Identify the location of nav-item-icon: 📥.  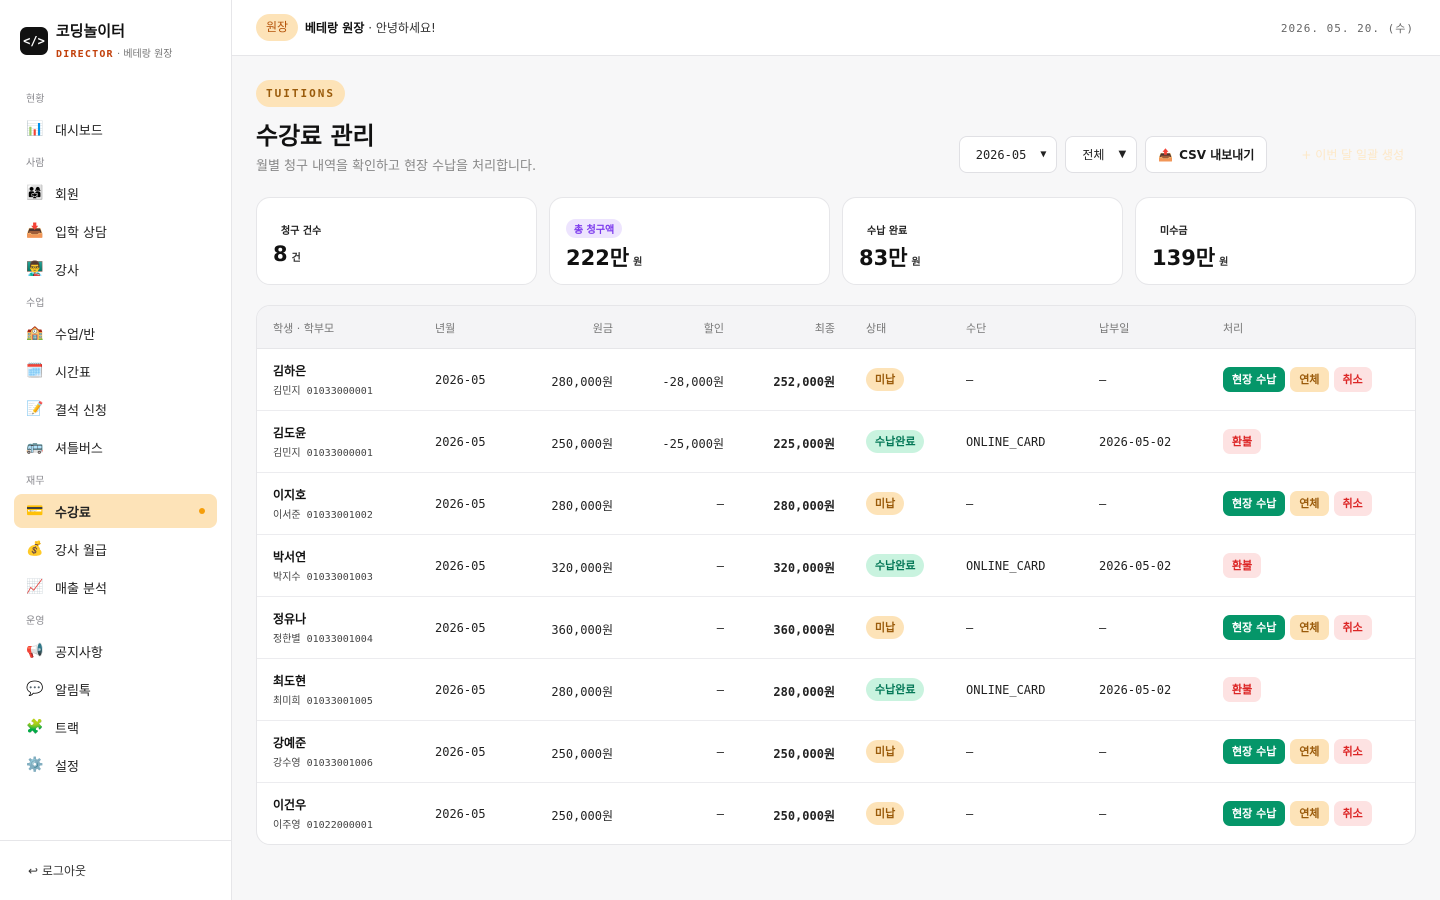
(35, 231).